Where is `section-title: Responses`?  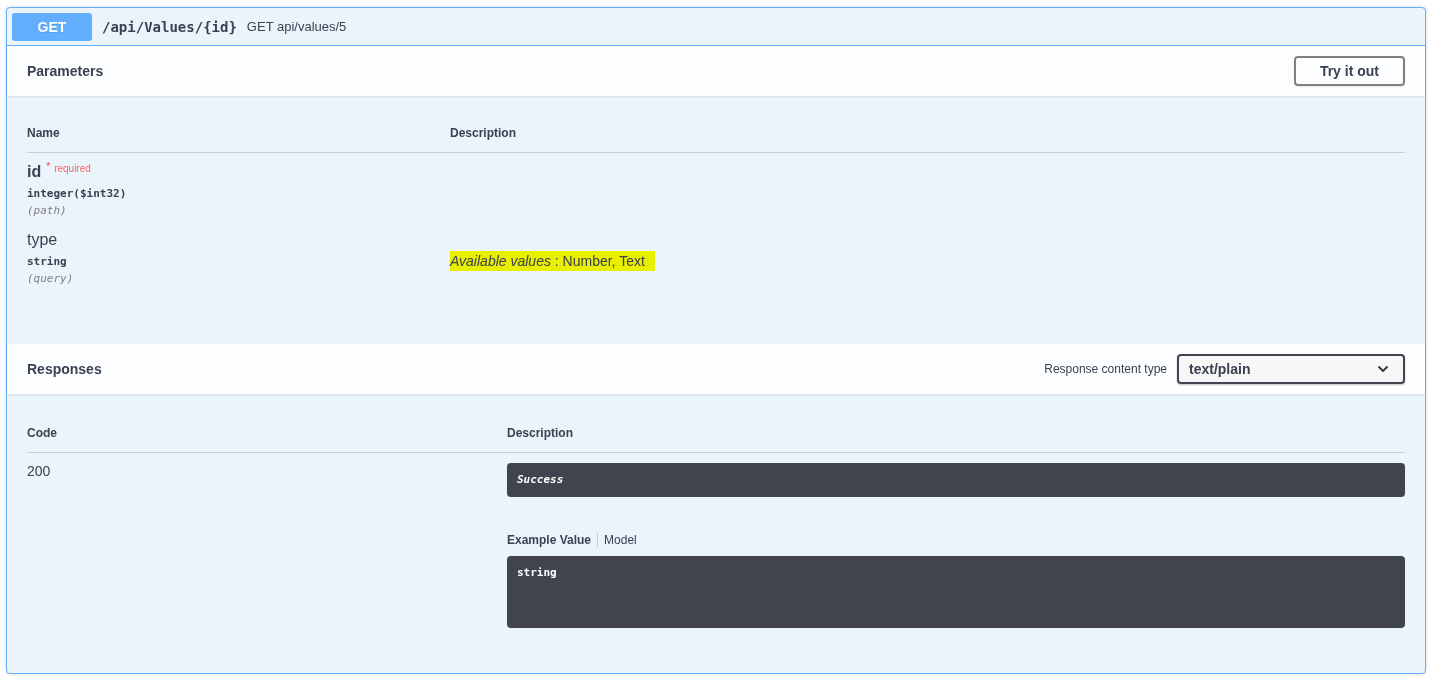 section-title: Responses is located at coordinates (64, 369).